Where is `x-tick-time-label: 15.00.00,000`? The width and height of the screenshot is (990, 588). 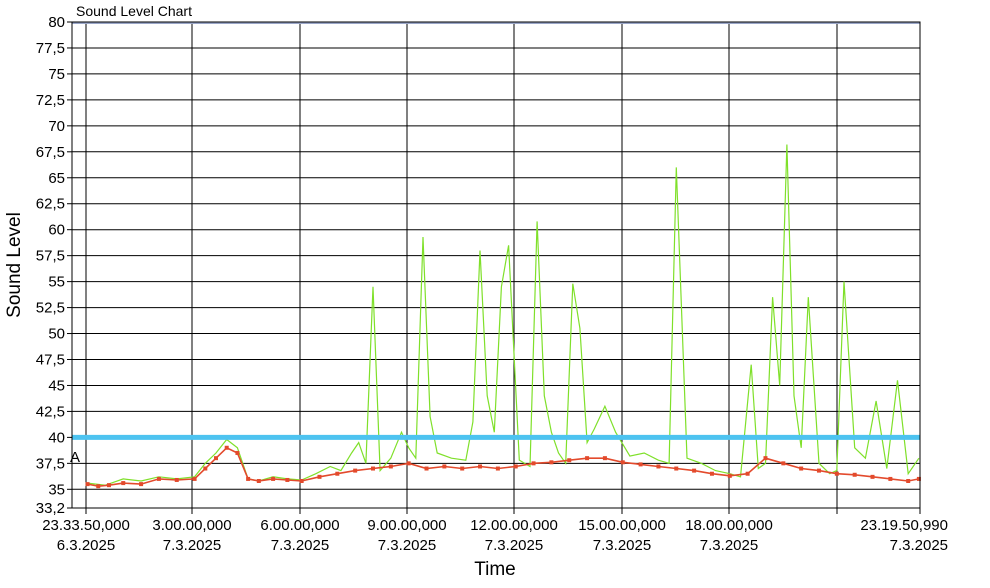 x-tick-time-label: 15.00.00,000 is located at coordinates (622, 525).